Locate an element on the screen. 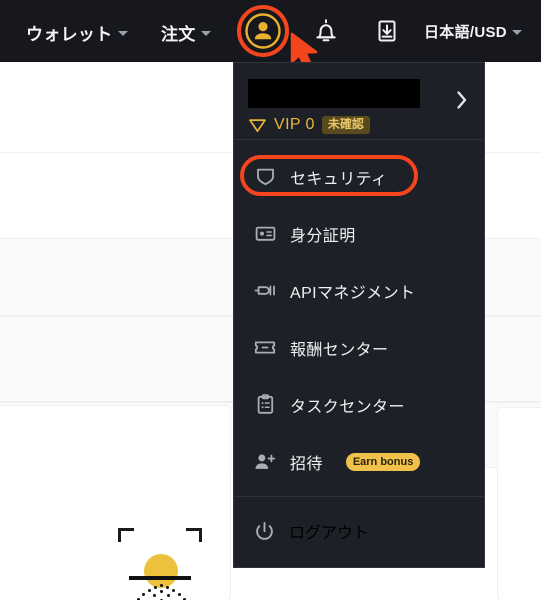  menu-item-task-center: タスクセンター is located at coordinates (359, 404).